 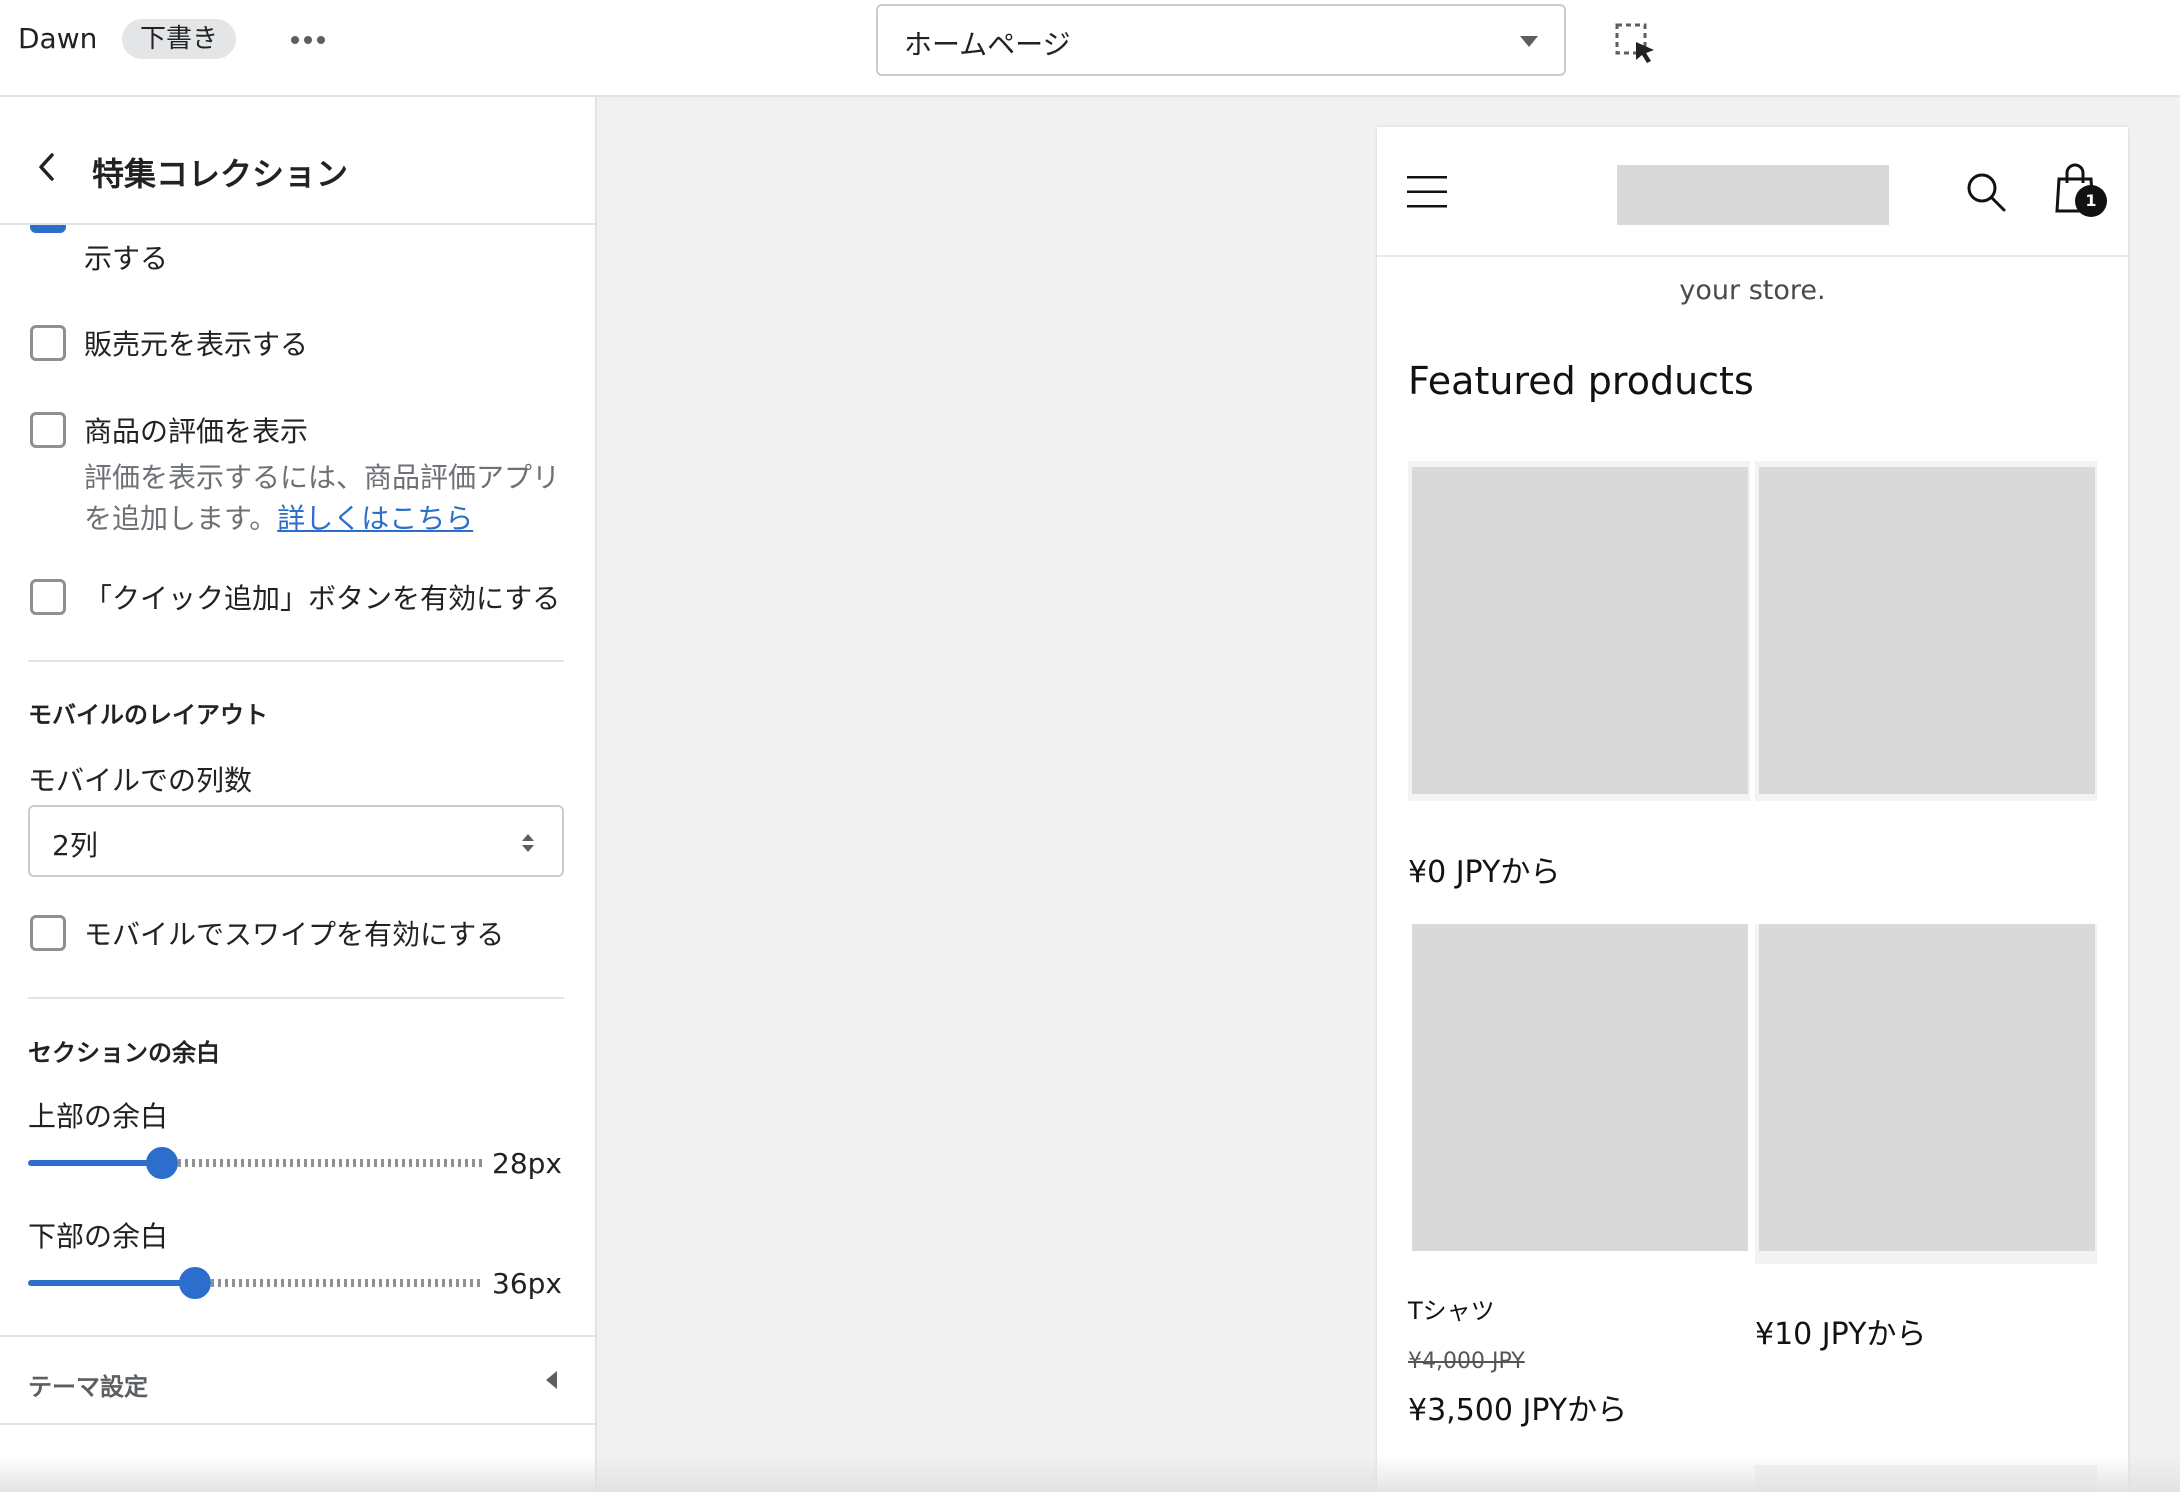 I want to click on featured-products-title: Featured products, so click(x=1581, y=381).